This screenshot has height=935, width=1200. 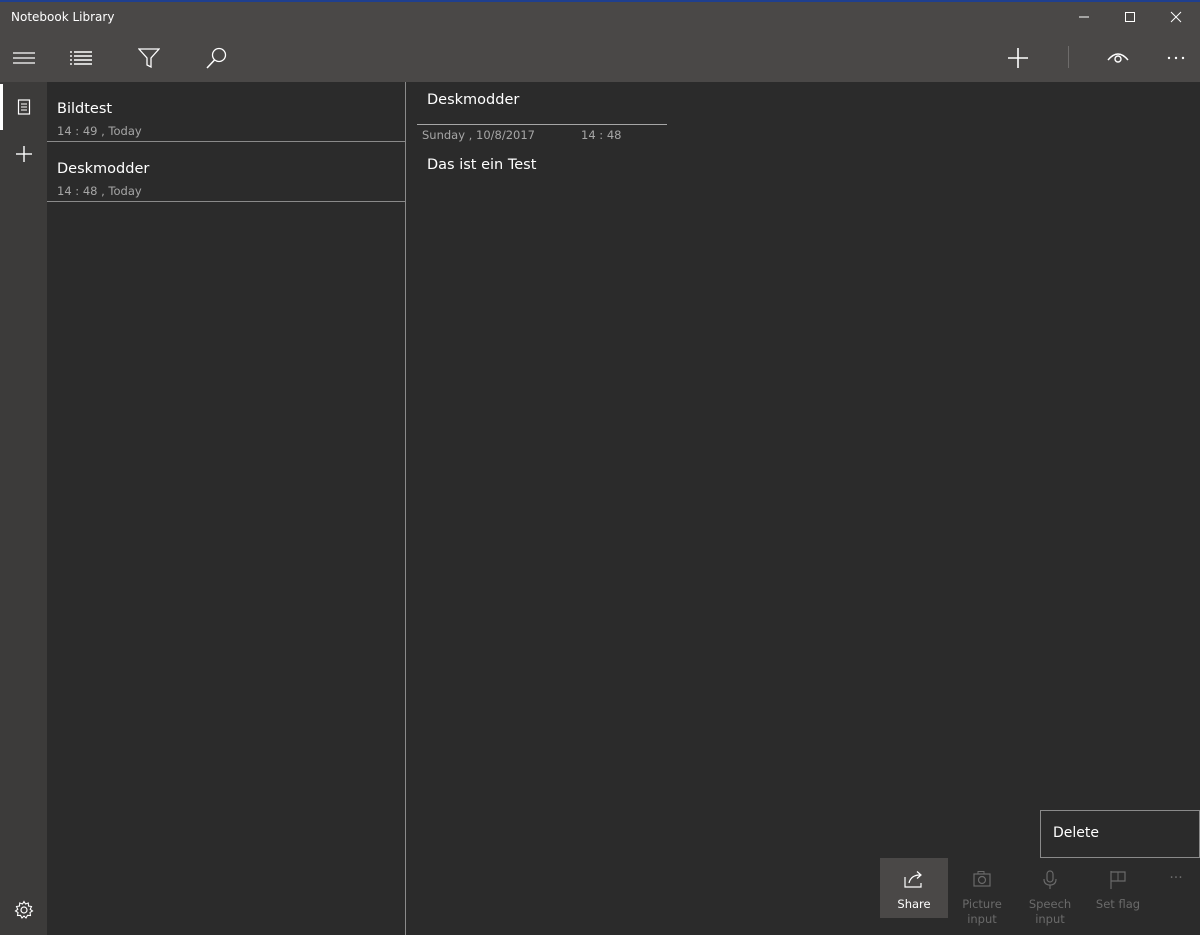 What do you see at coordinates (982, 892) in the screenshot?
I see `picture-input-button: Picture input` at bounding box center [982, 892].